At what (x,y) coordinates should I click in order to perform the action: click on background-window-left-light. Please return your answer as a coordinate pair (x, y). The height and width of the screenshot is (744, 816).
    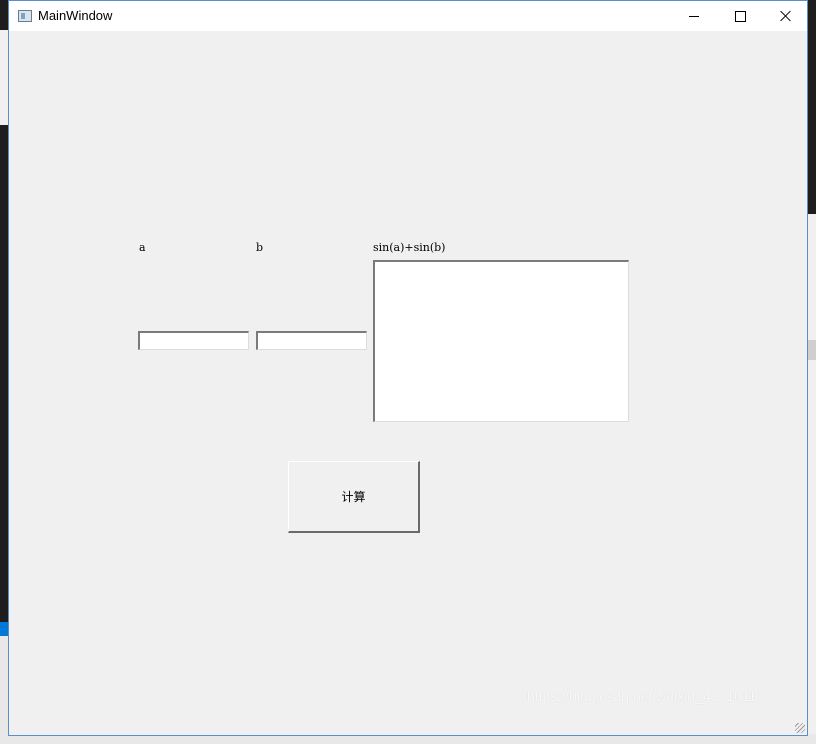
    Looking at the image, I should click on (4, 77).